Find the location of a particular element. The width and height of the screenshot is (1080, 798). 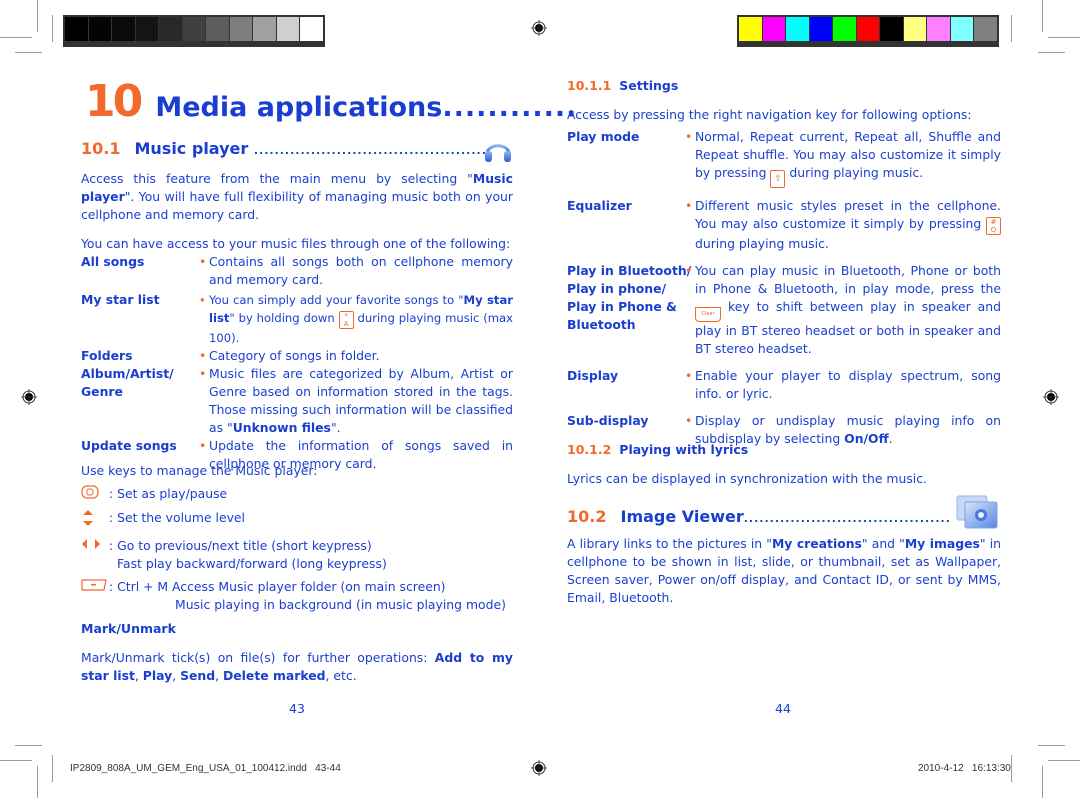

key-top: Clear is located at coordinates (708, 314).